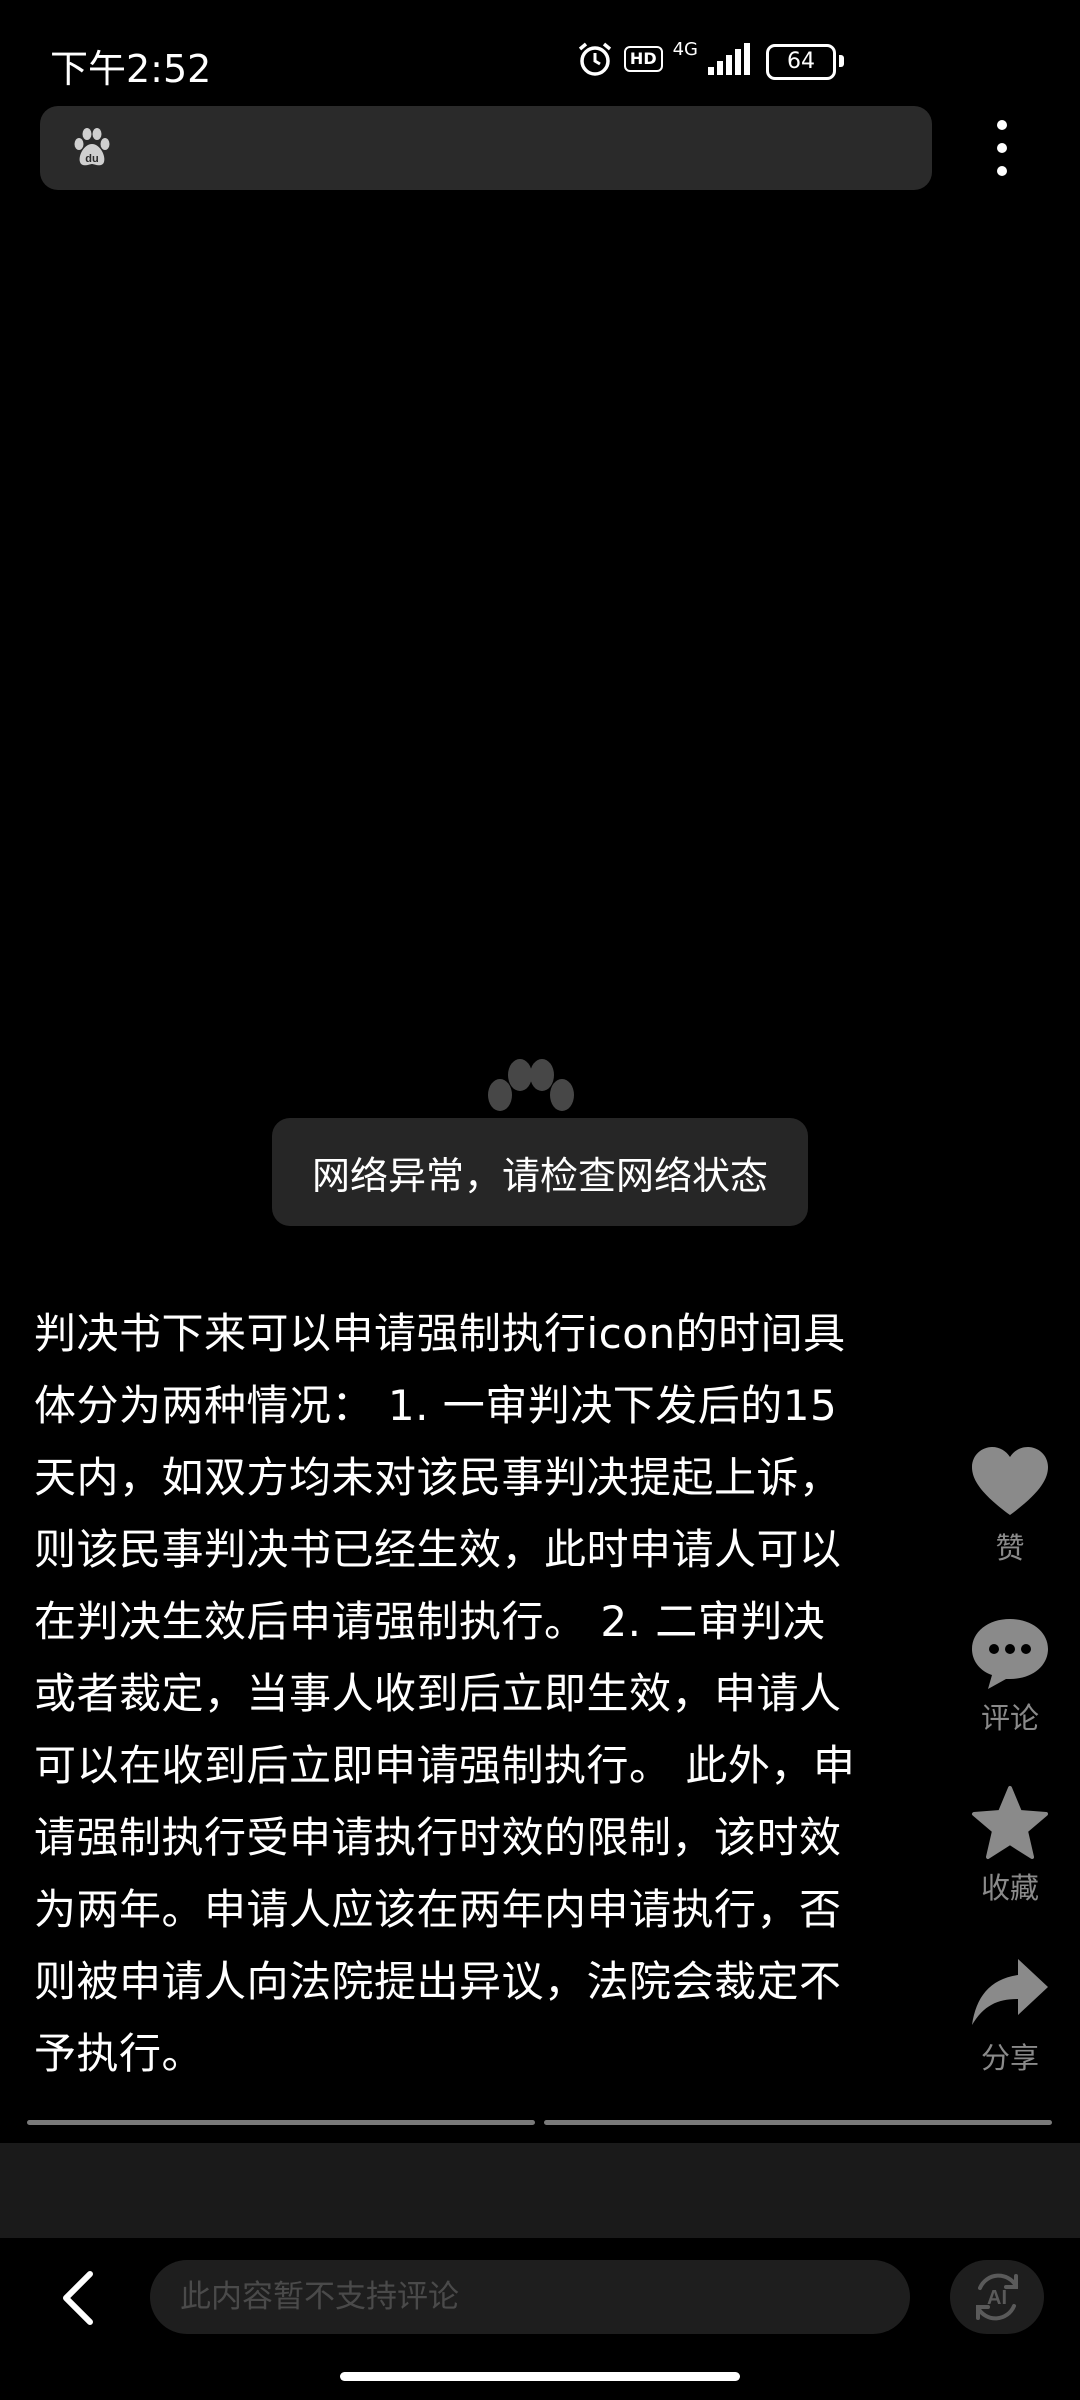  Describe the element at coordinates (1009, 1718) in the screenshot. I see `comment-label: 评论` at that location.